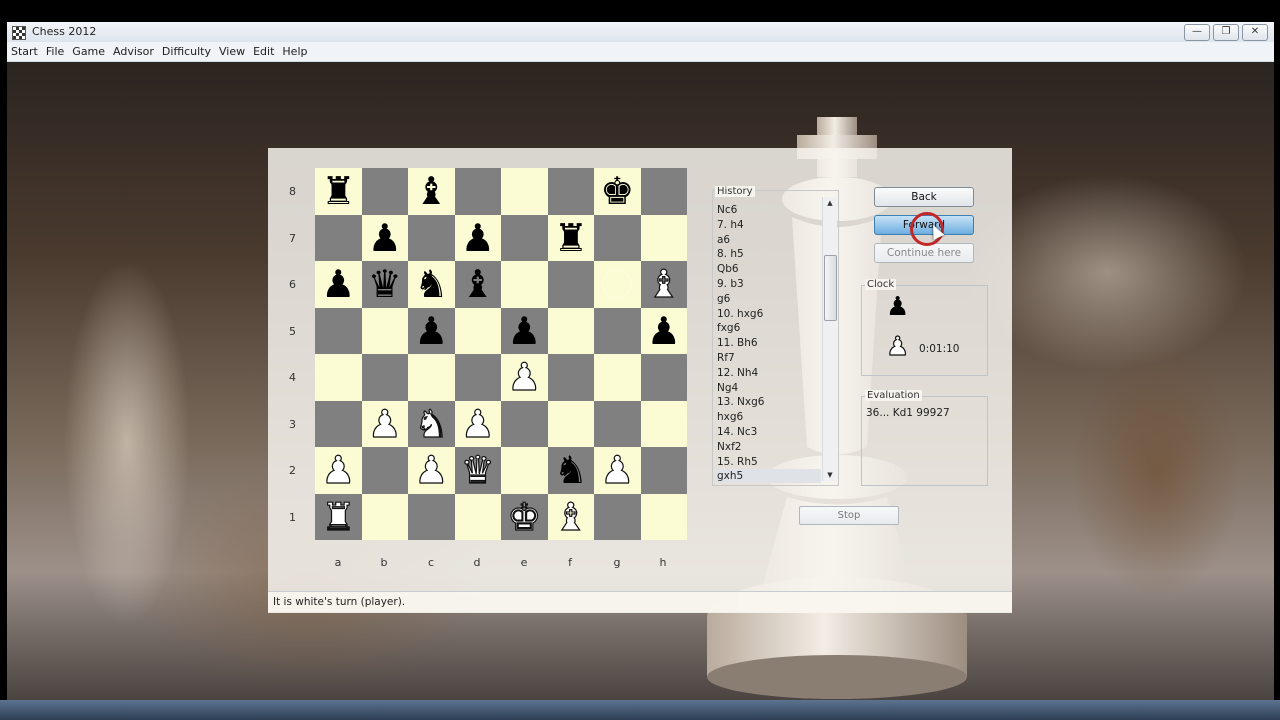 The image size is (1280, 720). Describe the element at coordinates (830, 288) in the screenshot. I see `scroll-thumb` at that location.